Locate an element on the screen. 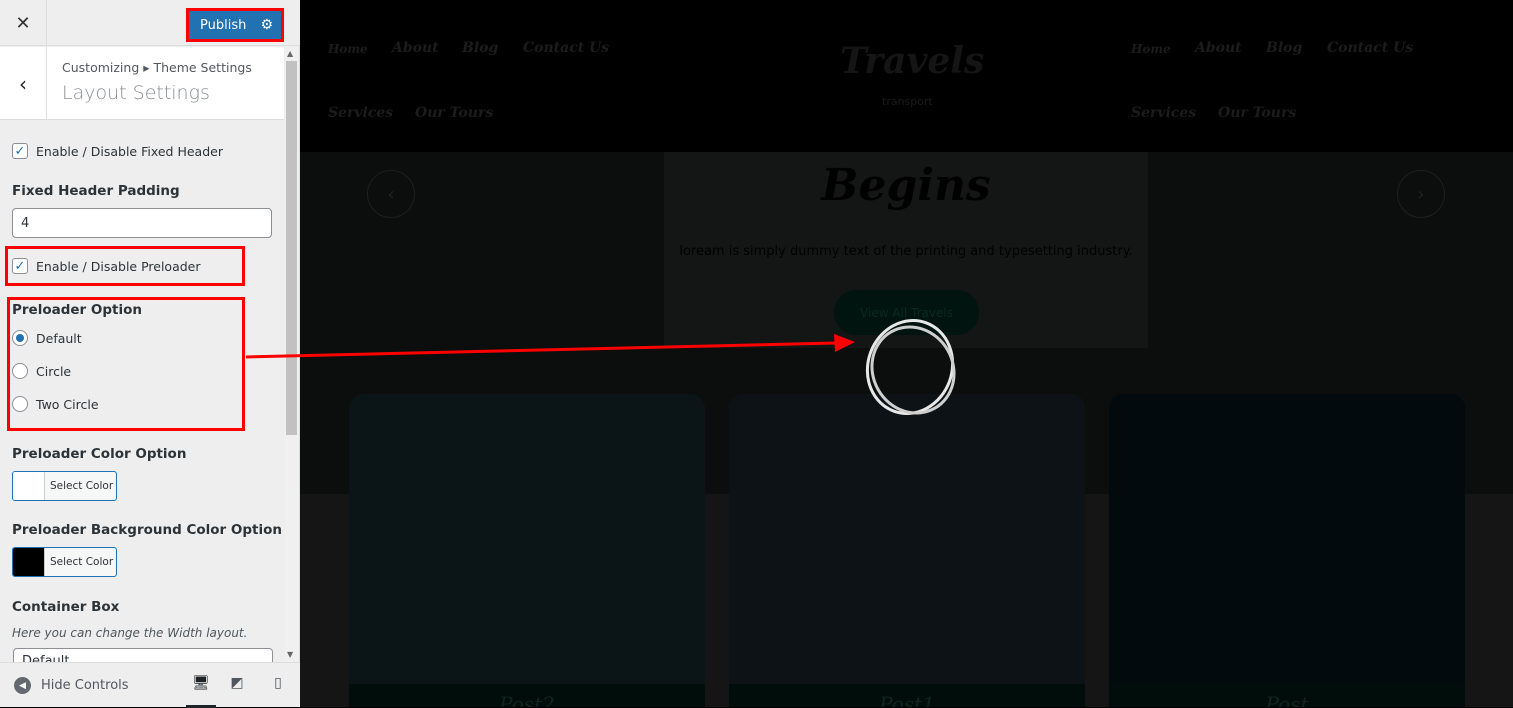 Image resolution: width=1513 pixels, height=708 pixels. preloader-checkbox-row: ✓ Enable / Disable Preloader is located at coordinates (106, 266).